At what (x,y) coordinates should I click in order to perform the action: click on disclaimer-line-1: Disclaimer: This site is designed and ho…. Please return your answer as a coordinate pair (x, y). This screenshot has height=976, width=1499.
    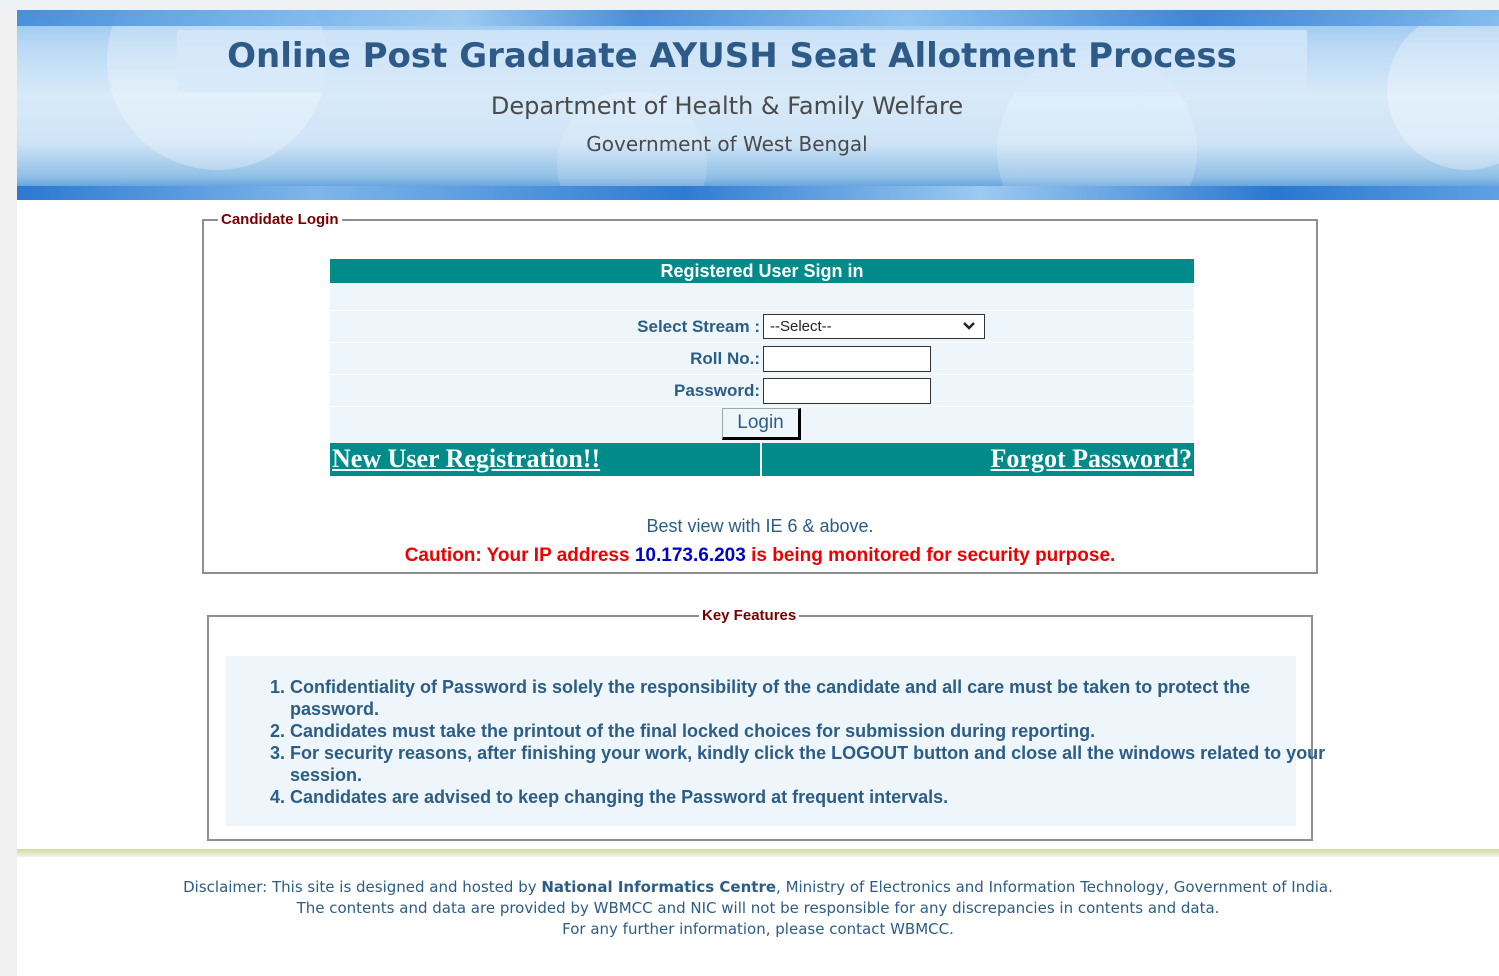
    Looking at the image, I should click on (749, 887).